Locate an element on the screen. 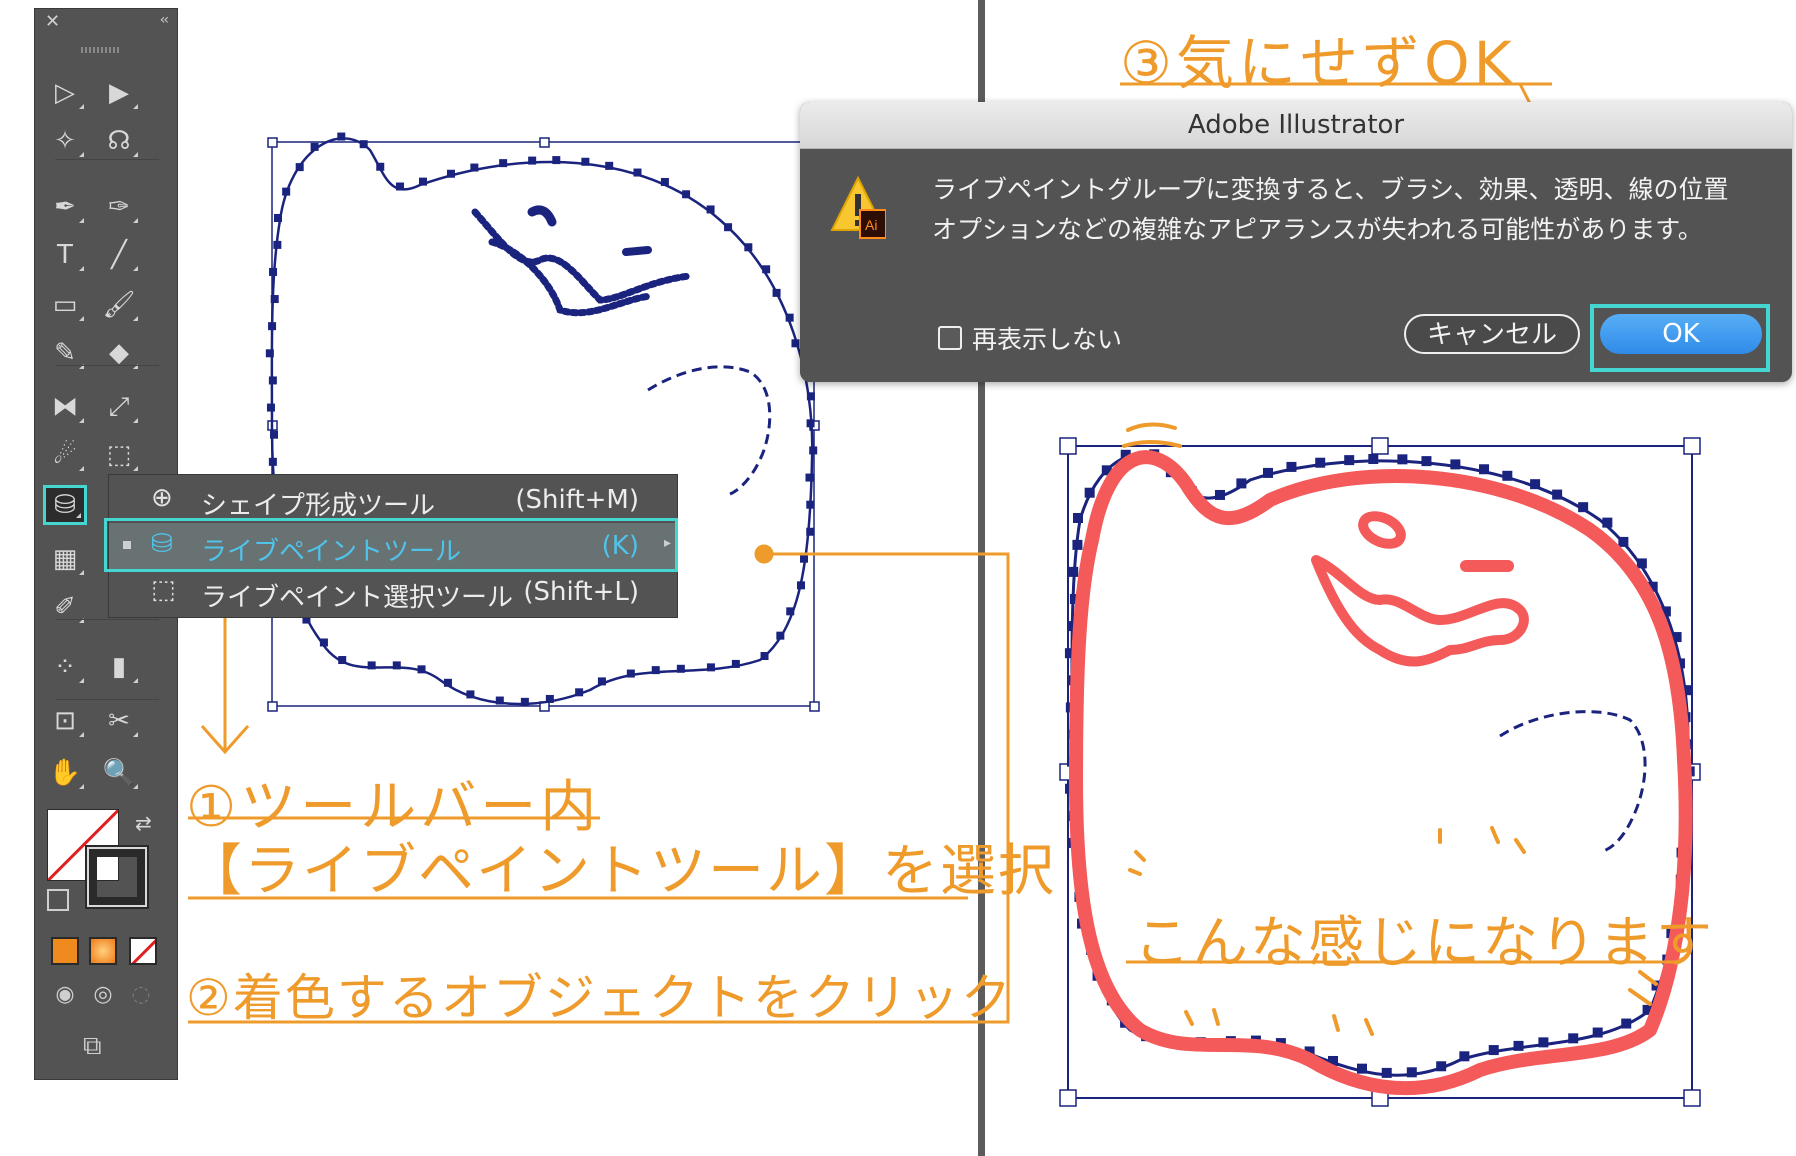 The image size is (1796, 1156). perspective-grid-tool-icon: ▦ is located at coordinates (65, 559).